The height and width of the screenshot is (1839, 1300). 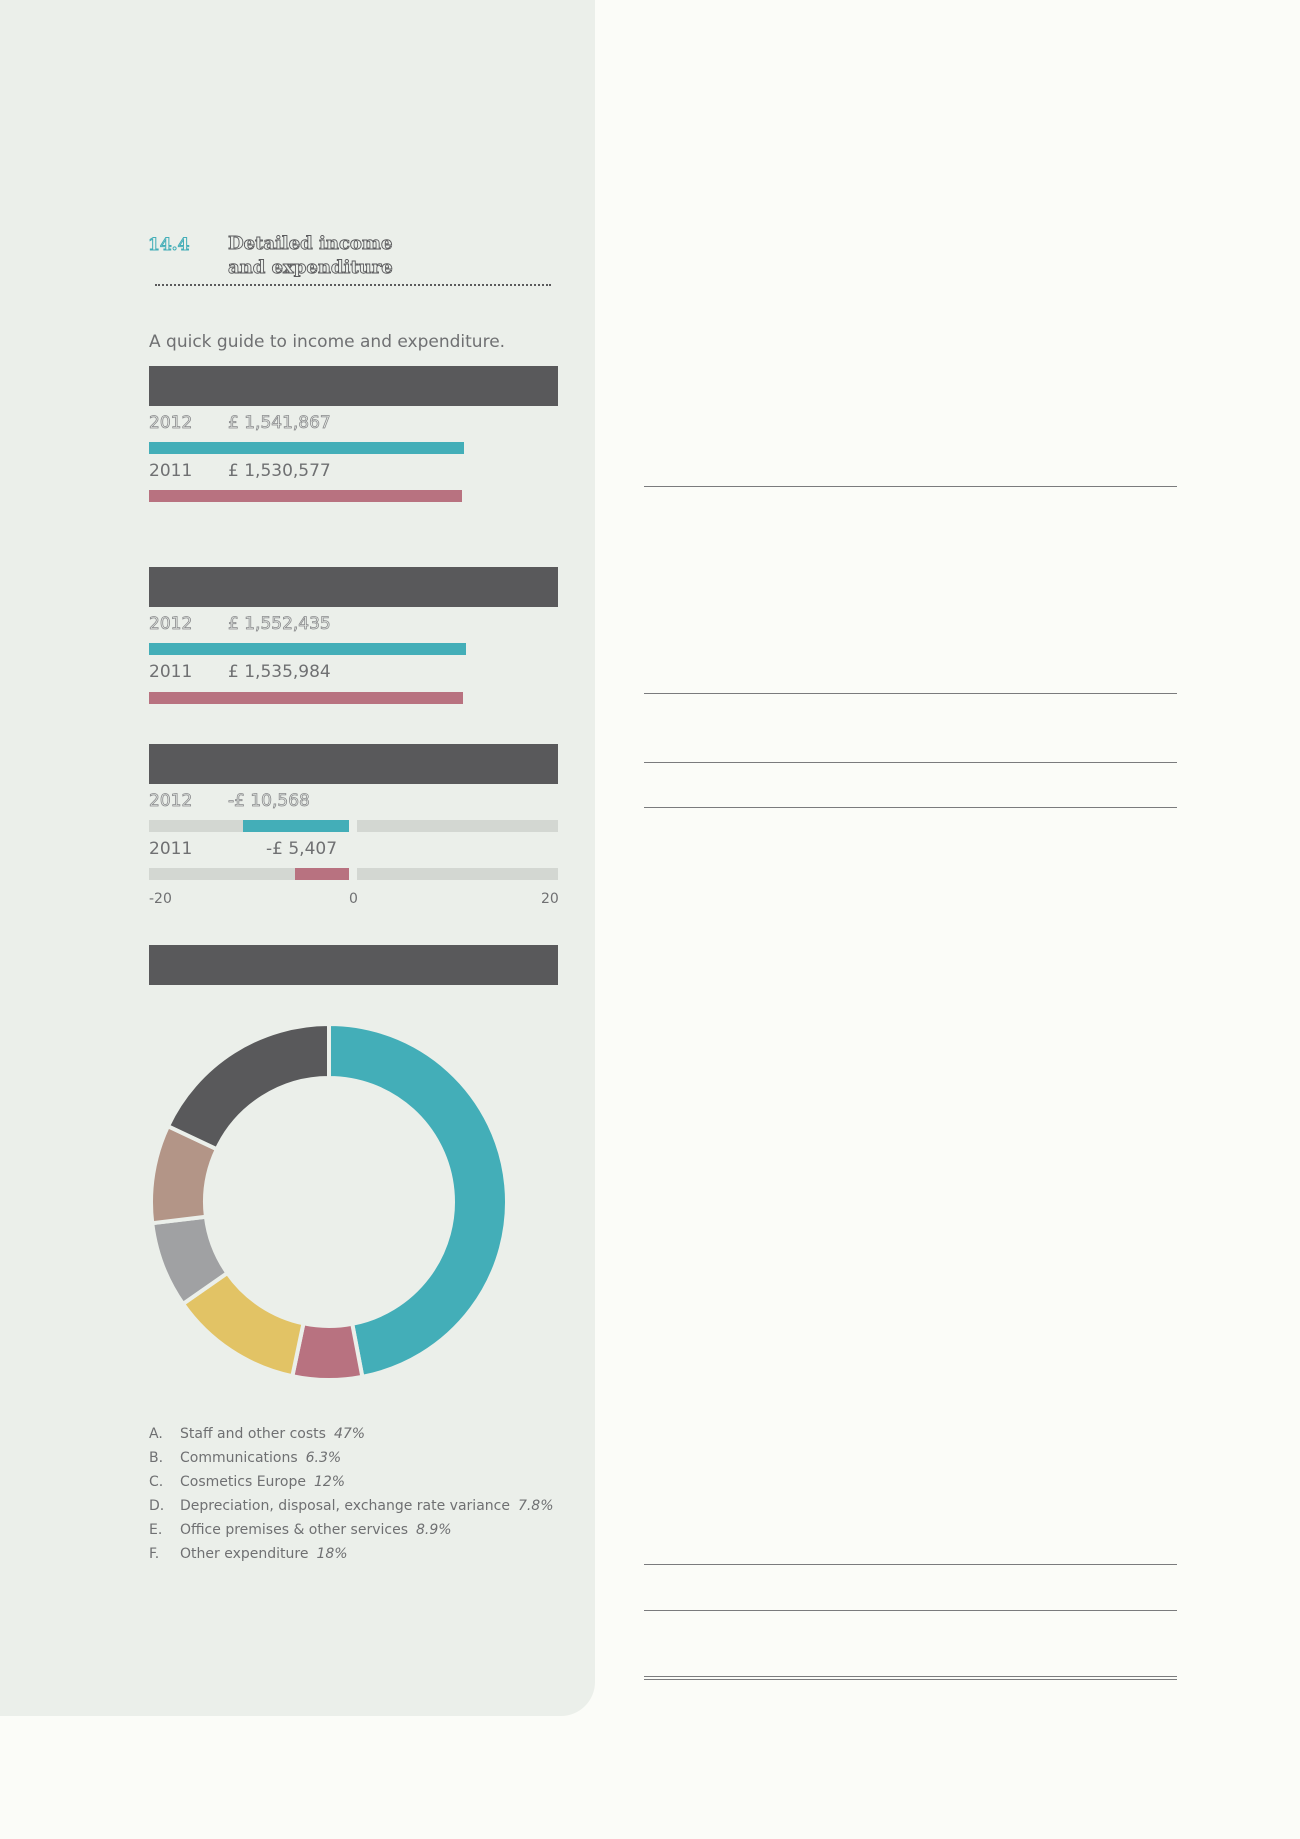 I want to click on chart3-track-positive-2012, so click(x=457, y=826).